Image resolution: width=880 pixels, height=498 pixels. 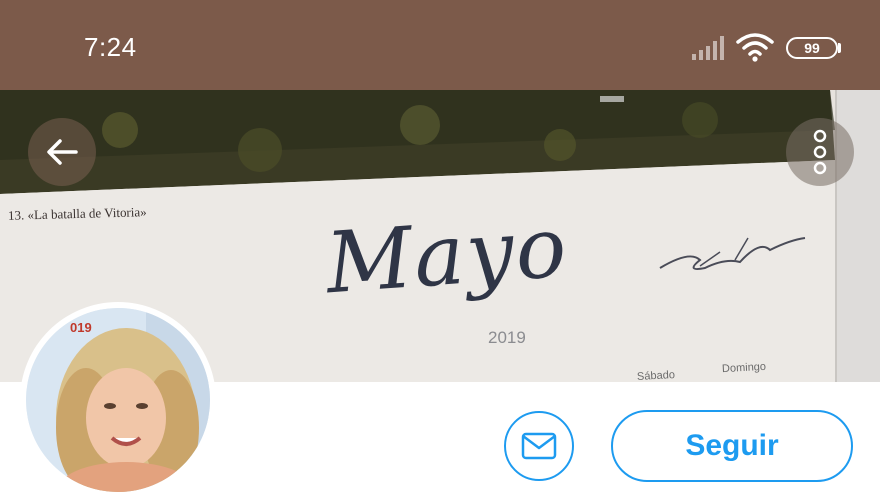 I want to click on more-options-button, so click(x=820, y=152).